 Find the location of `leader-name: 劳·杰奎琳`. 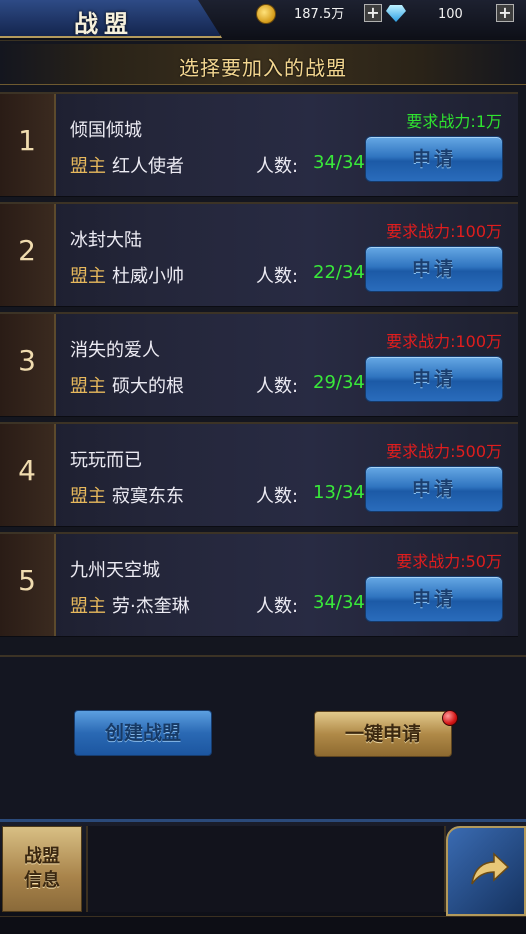

leader-name: 劳·杰奎琳 is located at coordinates (151, 606).